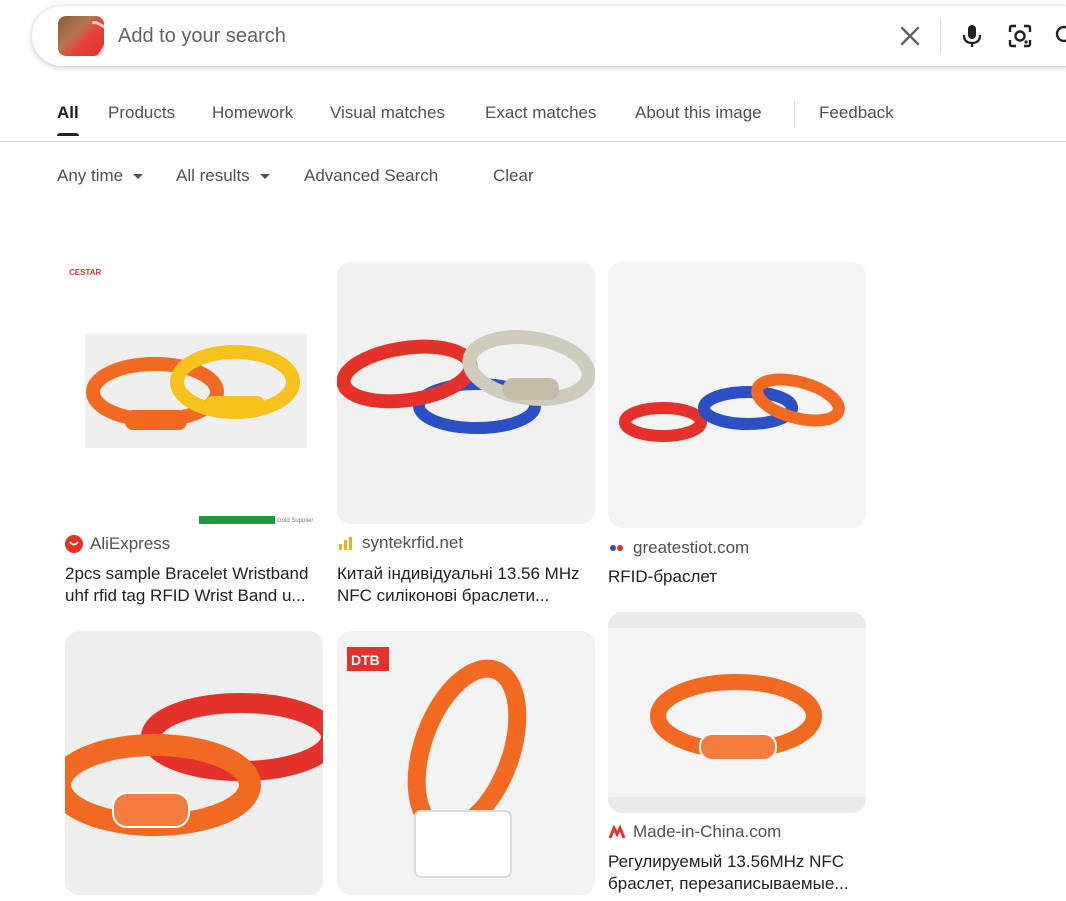  What do you see at coordinates (856, 113) in the screenshot?
I see `tab-feedback: Feedback` at bounding box center [856, 113].